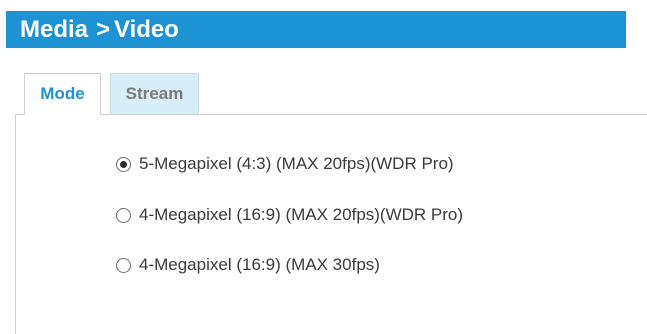 Image resolution: width=647 pixels, height=334 pixels. Describe the element at coordinates (316, 29) in the screenshot. I see `page-title-bar: Media > Video` at that location.